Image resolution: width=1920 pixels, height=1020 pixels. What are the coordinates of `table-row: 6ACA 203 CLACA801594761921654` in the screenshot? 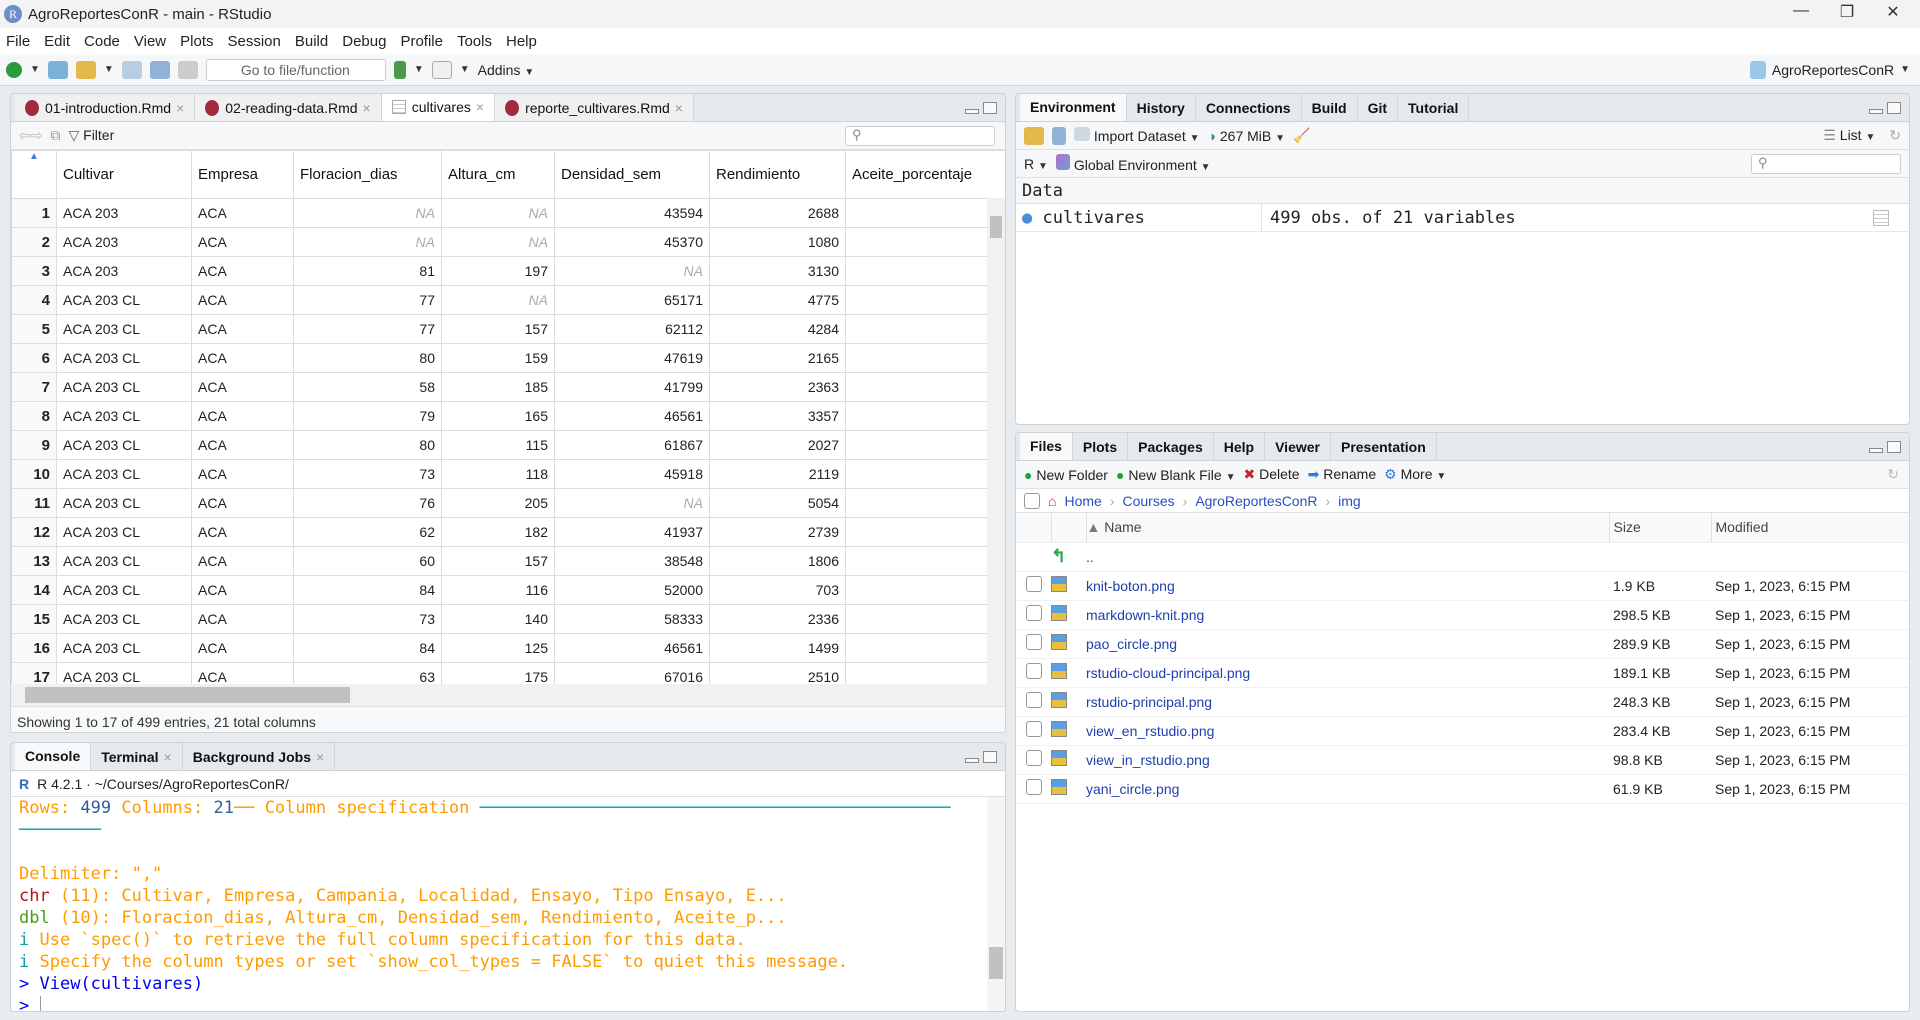 It's located at (508, 358).